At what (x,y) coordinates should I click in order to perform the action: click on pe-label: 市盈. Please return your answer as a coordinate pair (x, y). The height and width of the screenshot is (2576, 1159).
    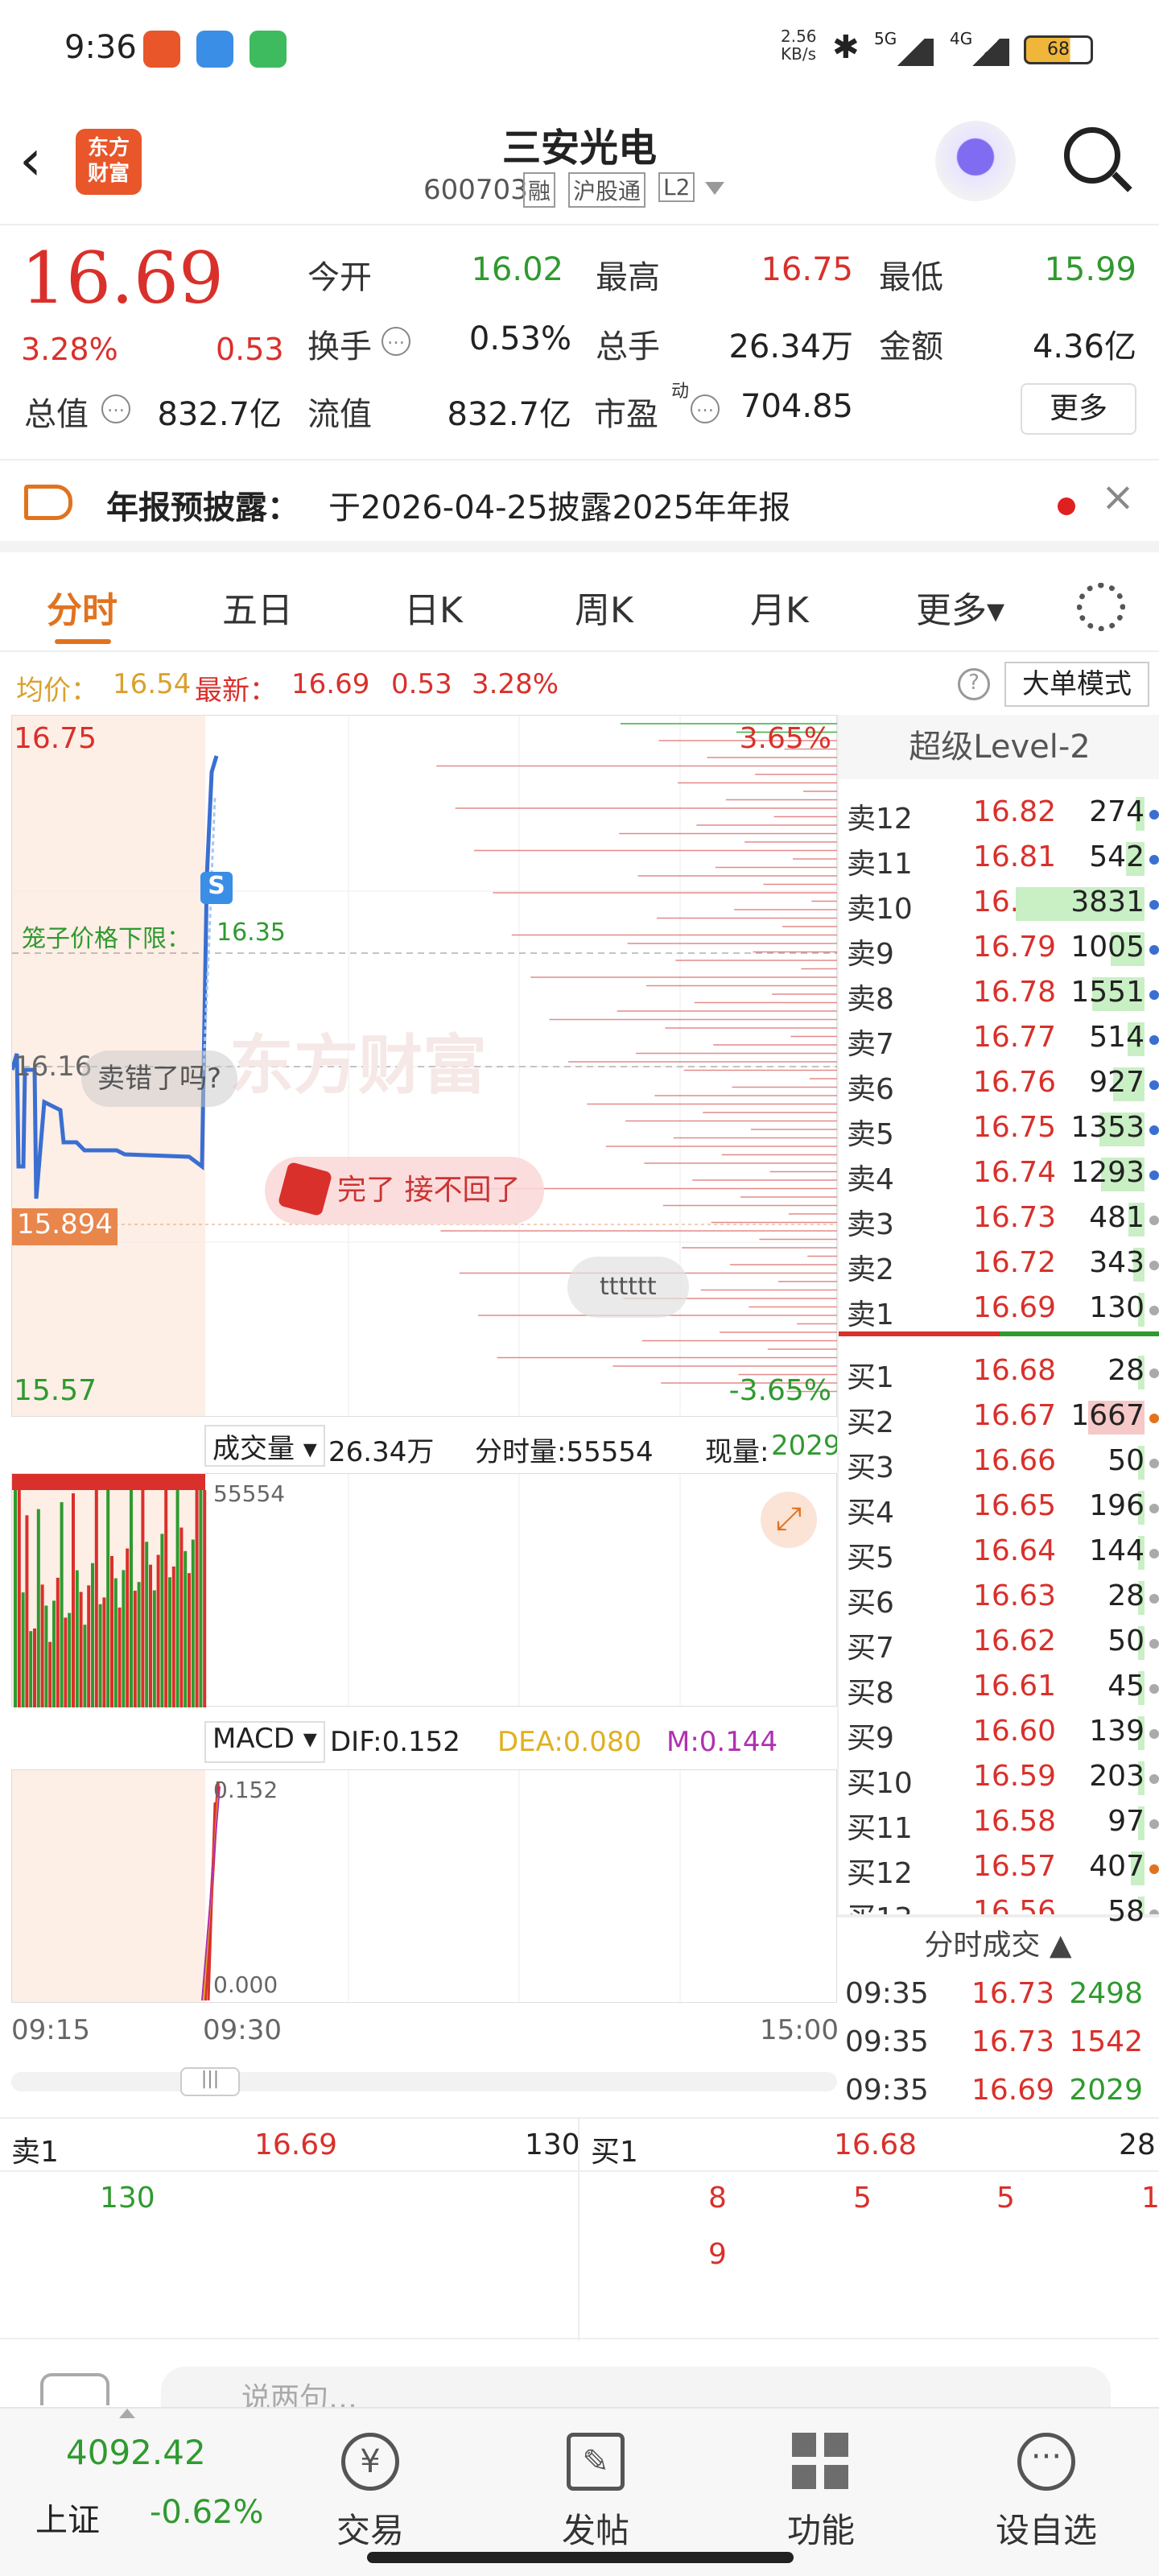
    Looking at the image, I should click on (626, 414).